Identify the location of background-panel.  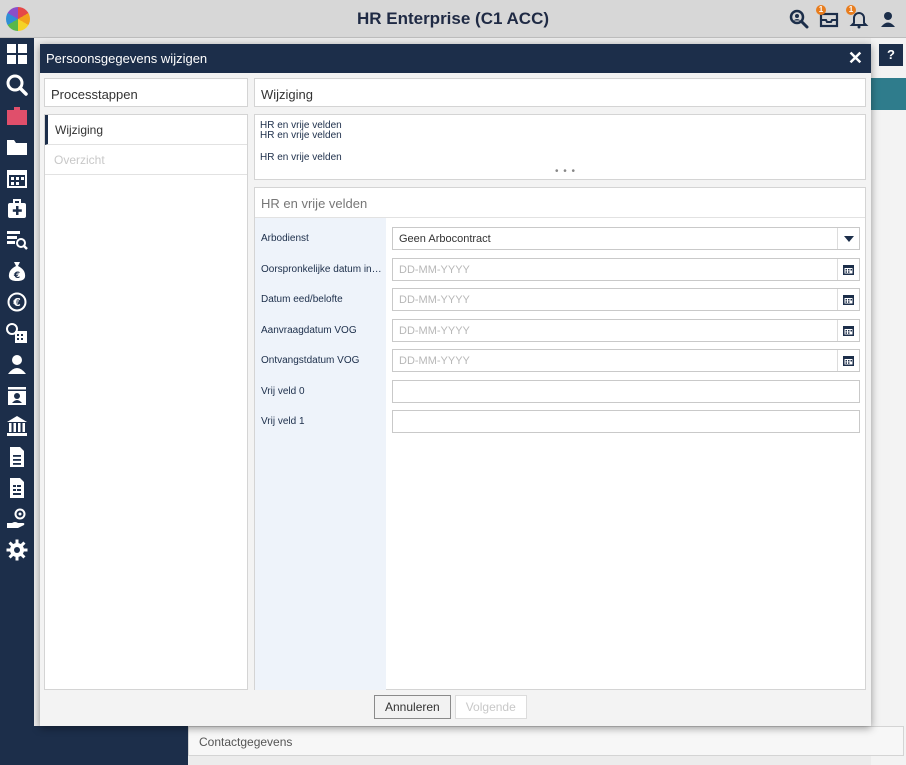
(888, 401).